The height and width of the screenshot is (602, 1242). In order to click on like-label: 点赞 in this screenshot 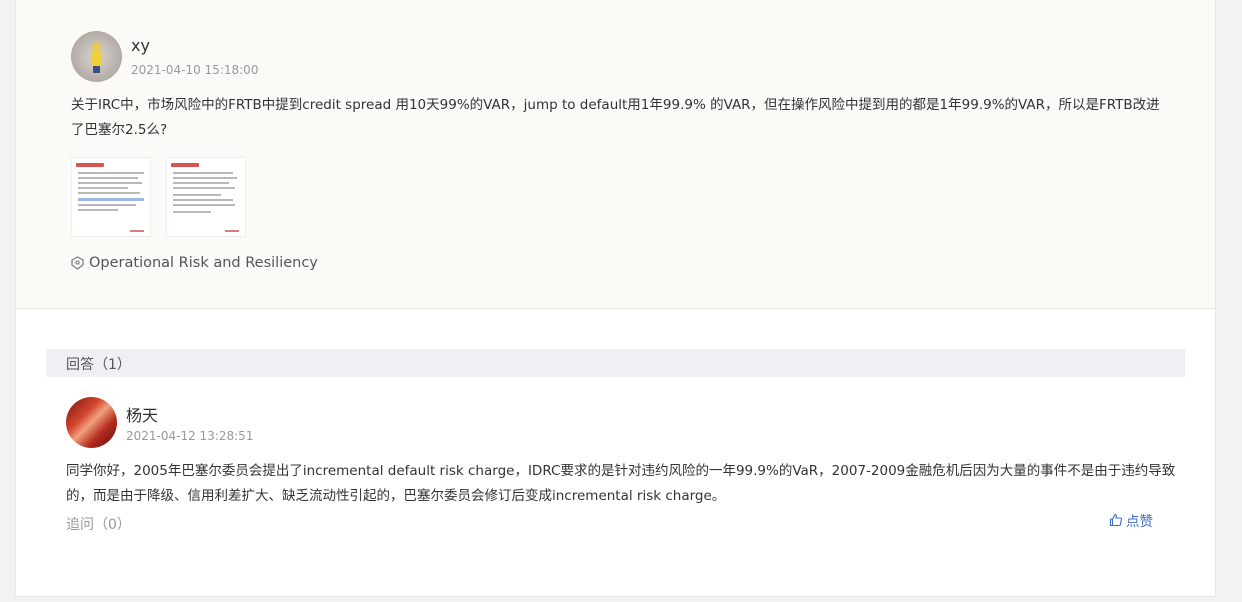, I will do `click(1139, 522)`.